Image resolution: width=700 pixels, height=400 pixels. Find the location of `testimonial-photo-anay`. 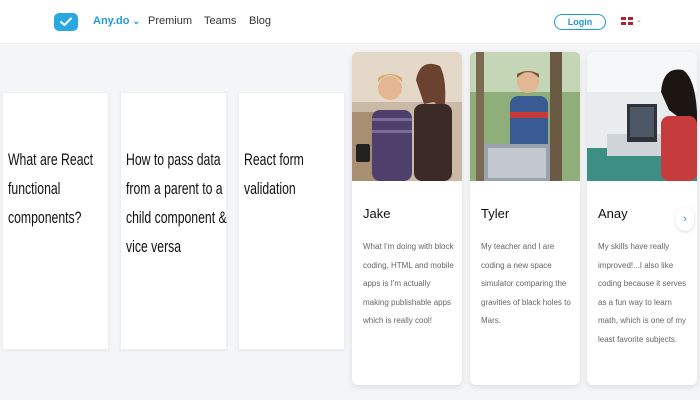

testimonial-photo-anay is located at coordinates (642, 116).